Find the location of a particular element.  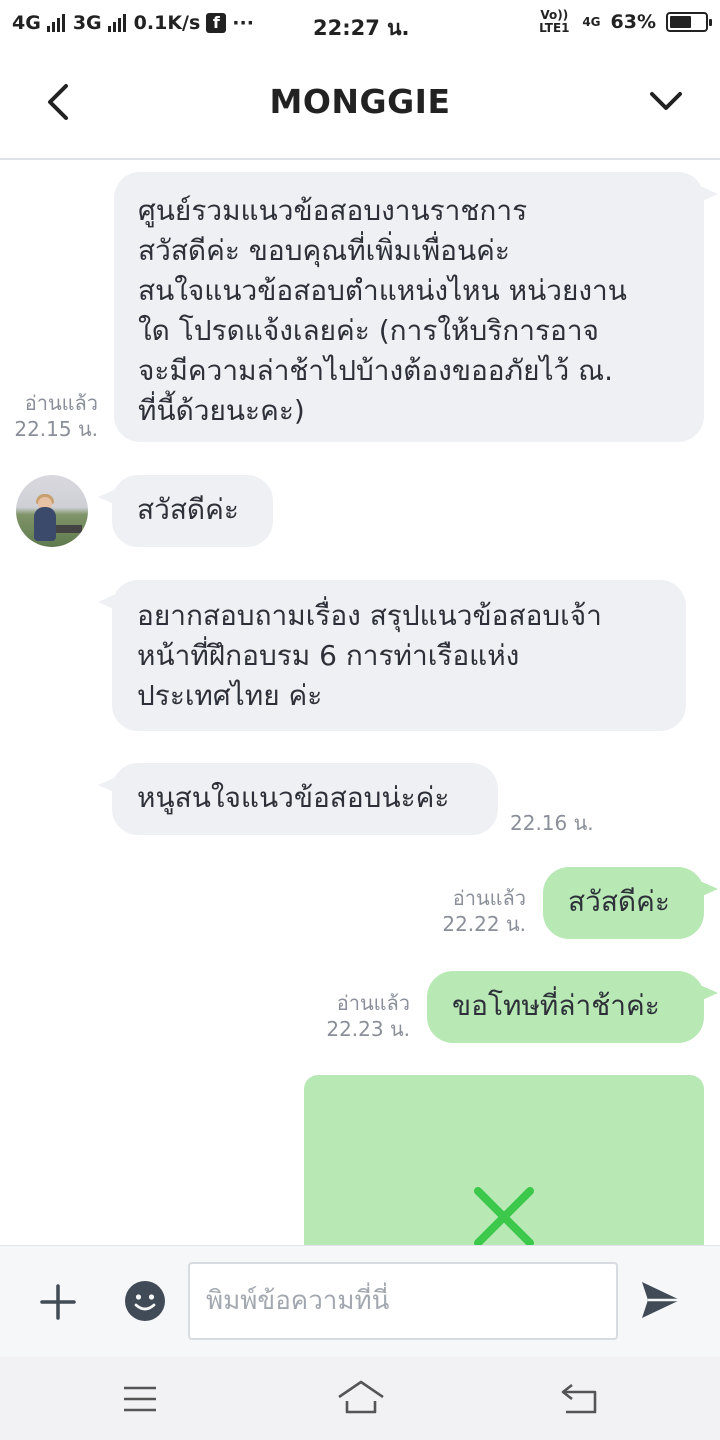

battery-percent: 63% is located at coordinates (633, 22).